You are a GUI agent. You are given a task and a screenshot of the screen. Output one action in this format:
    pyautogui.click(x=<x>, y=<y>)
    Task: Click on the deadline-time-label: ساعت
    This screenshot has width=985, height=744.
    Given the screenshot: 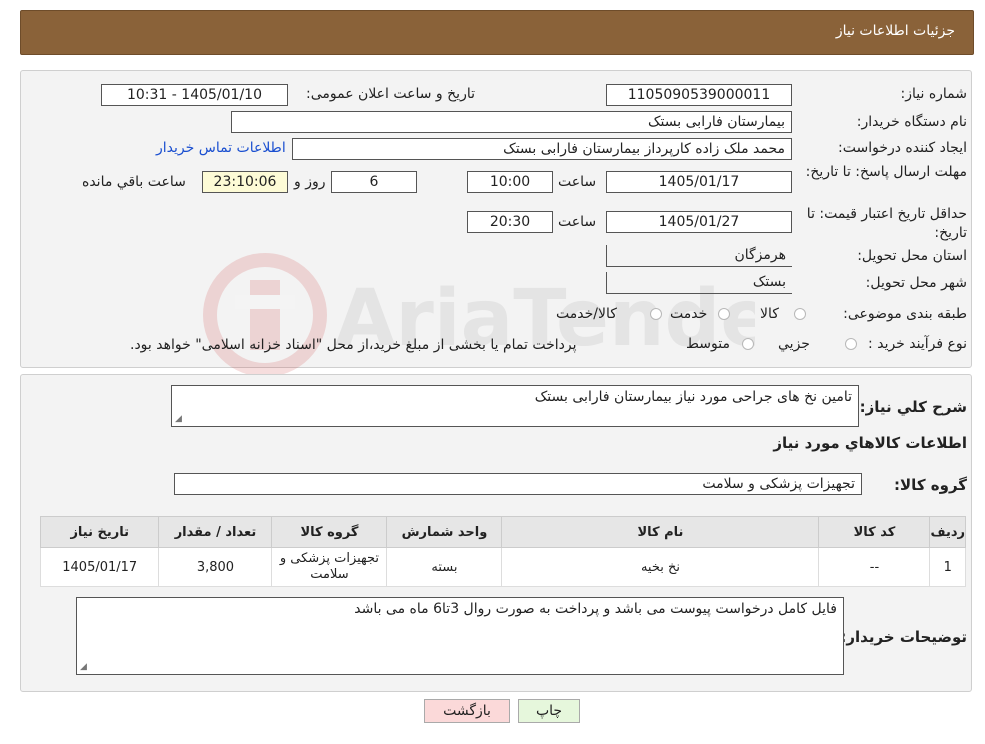 What is the action you would take?
    pyautogui.click(x=577, y=182)
    